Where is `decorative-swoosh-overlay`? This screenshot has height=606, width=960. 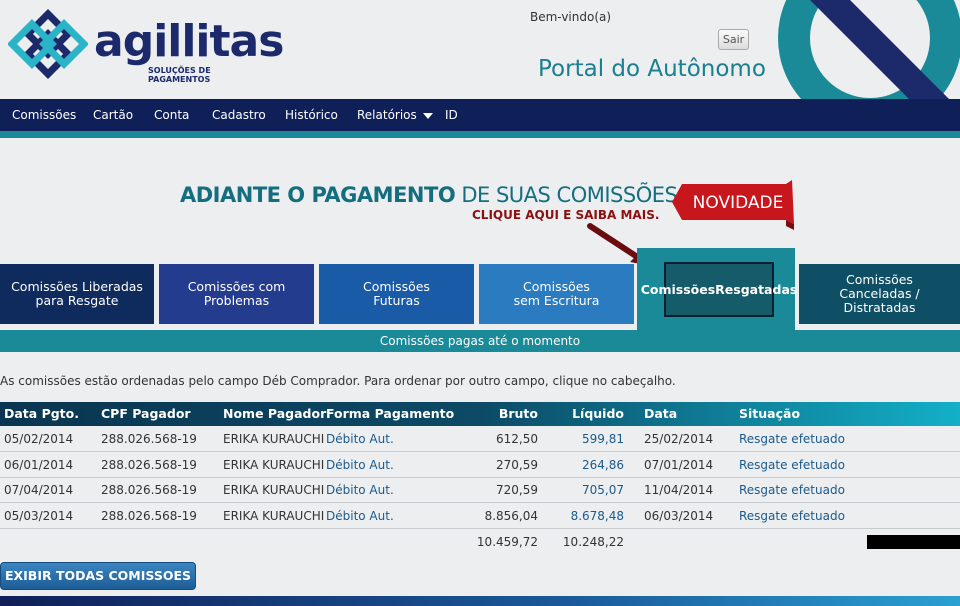
decorative-swoosh-overlay is located at coordinates (860, 129).